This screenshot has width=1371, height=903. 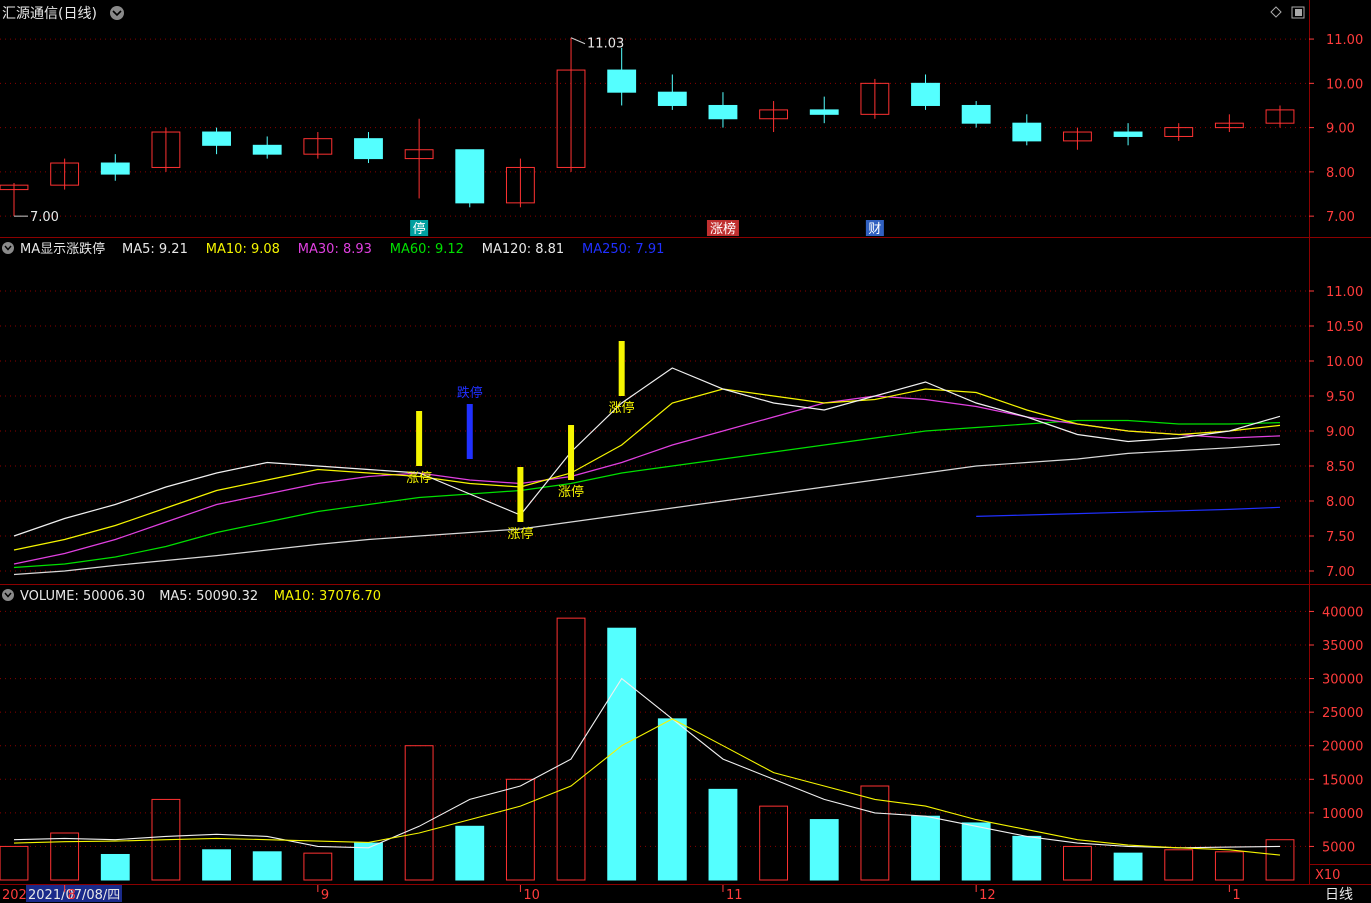 What do you see at coordinates (1342, 680) in the screenshot?
I see `volume-tick-label: 30000` at bounding box center [1342, 680].